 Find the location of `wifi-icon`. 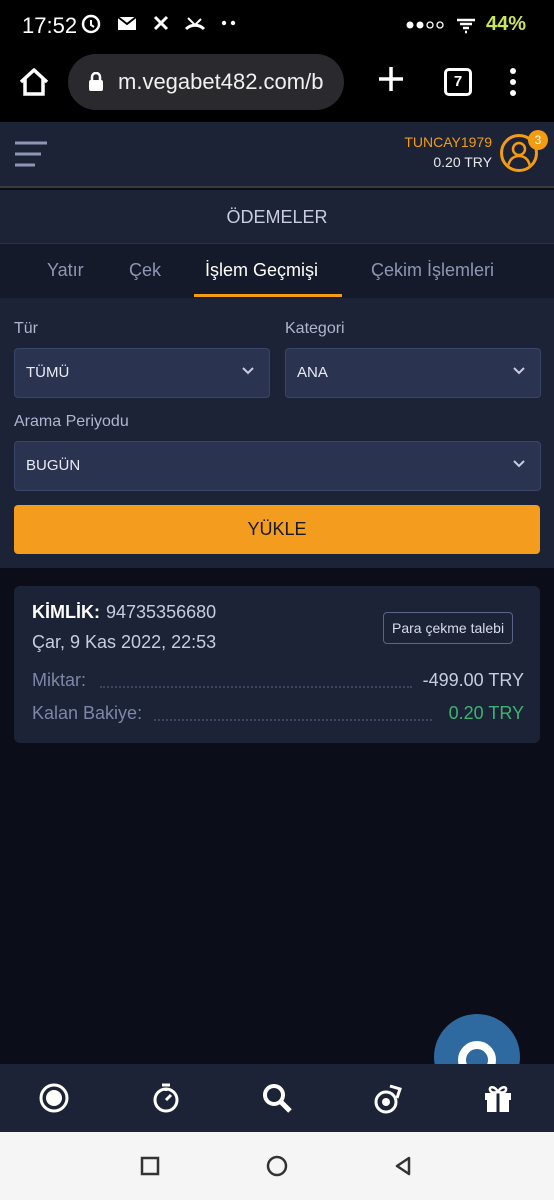

wifi-icon is located at coordinates (465, 25).